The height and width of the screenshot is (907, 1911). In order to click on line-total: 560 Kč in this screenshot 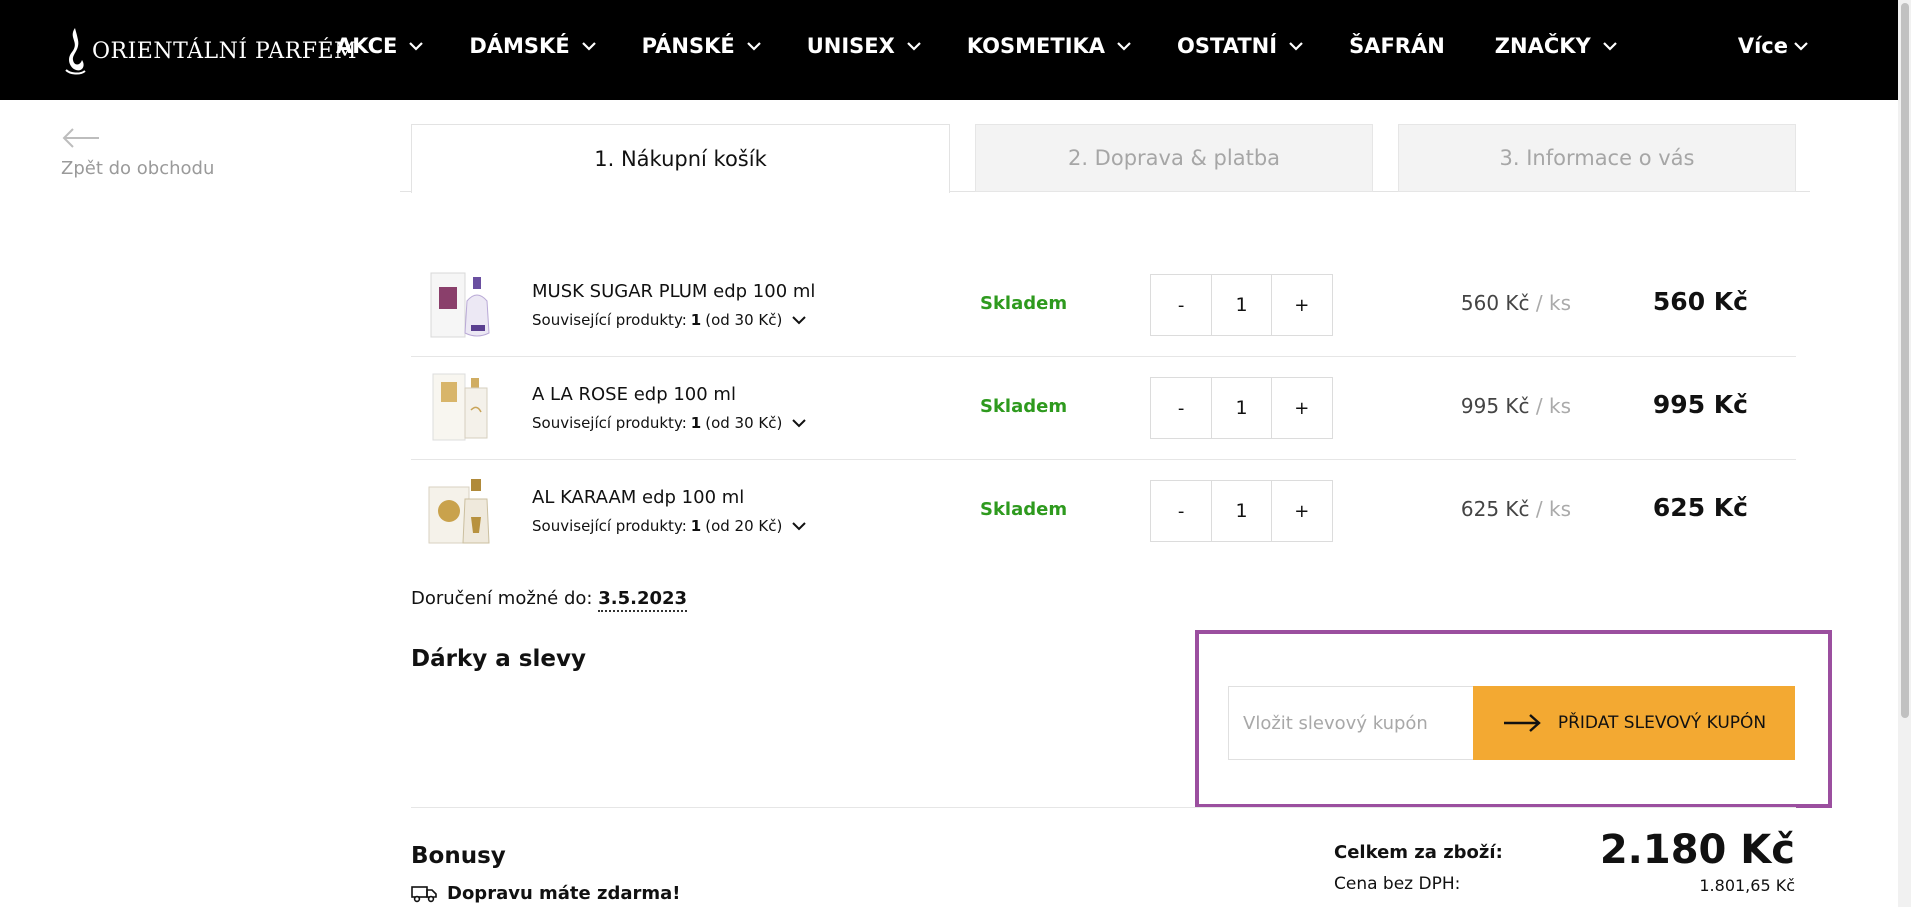, I will do `click(1700, 301)`.